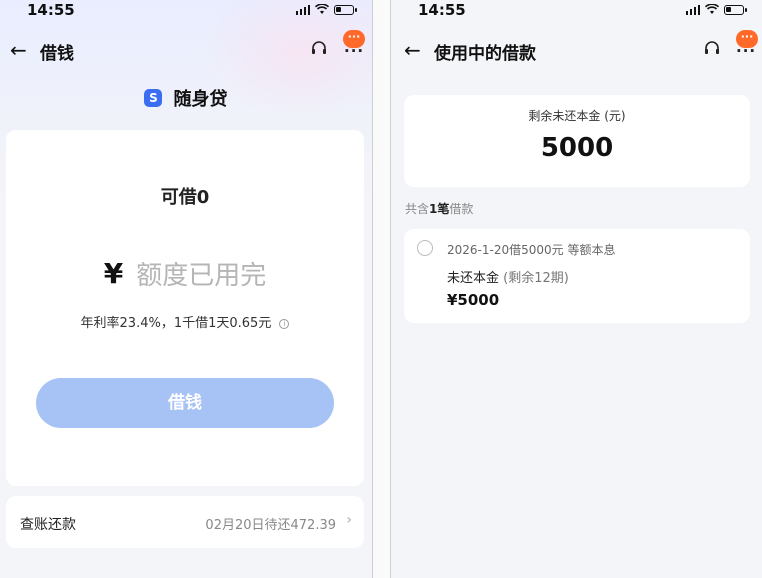  What do you see at coordinates (200, 99) in the screenshot?
I see `product-name: 随身贷` at bounding box center [200, 99].